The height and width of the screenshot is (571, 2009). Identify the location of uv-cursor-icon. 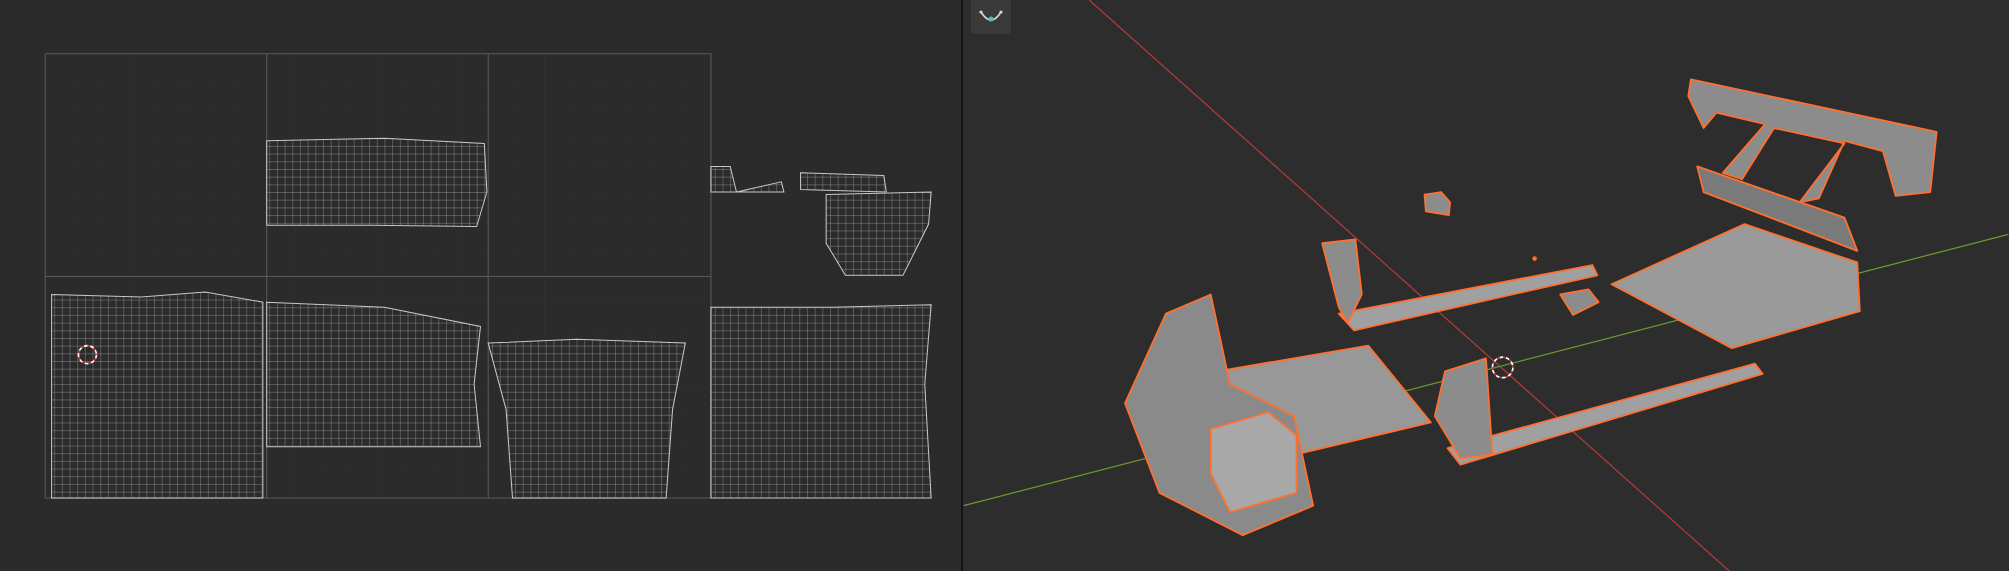
(87, 354).